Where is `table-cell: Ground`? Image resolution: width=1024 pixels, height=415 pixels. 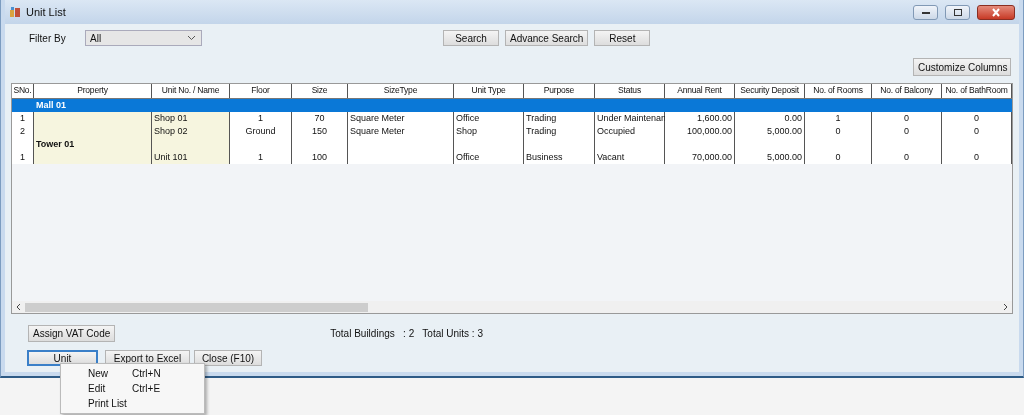
table-cell: Ground is located at coordinates (260, 131).